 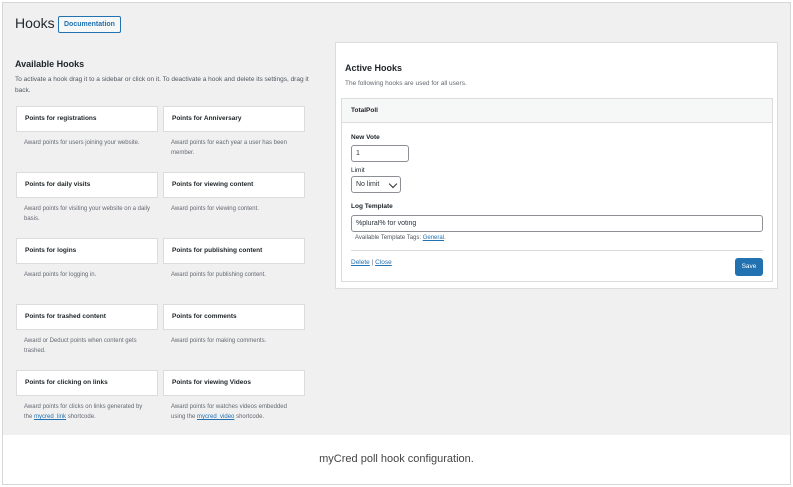 What do you see at coordinates (380, 153) in the screenshot?
I see `new-vote-input` at bounding box center [380, 153].